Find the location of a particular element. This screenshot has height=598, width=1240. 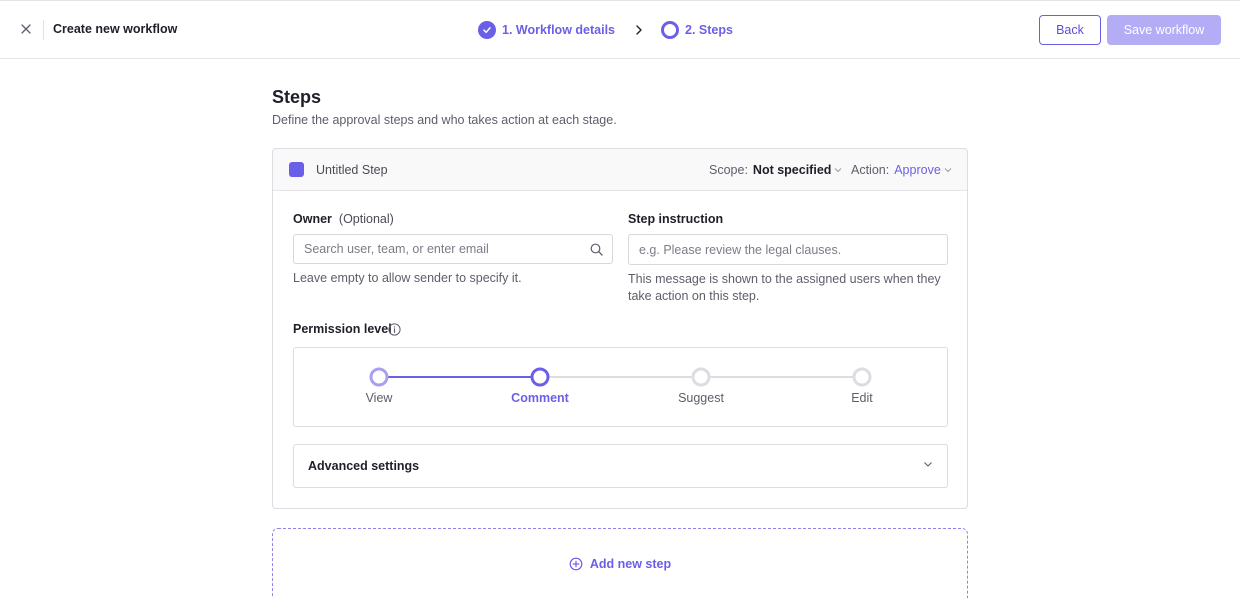

add-new-step-content: Add new step is located at coordinates (620, 564).